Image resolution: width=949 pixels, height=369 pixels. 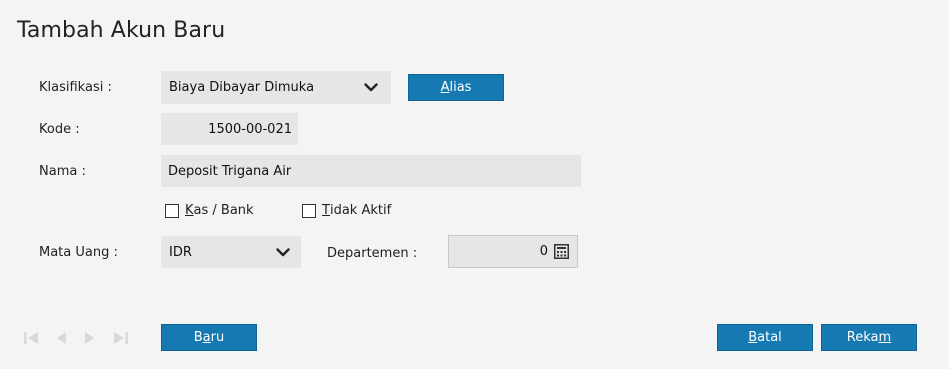 What do you see at coordinates (309, 210) in the screenshot?
I see `tidak-aktif-box` at bounding box center [309, 210].